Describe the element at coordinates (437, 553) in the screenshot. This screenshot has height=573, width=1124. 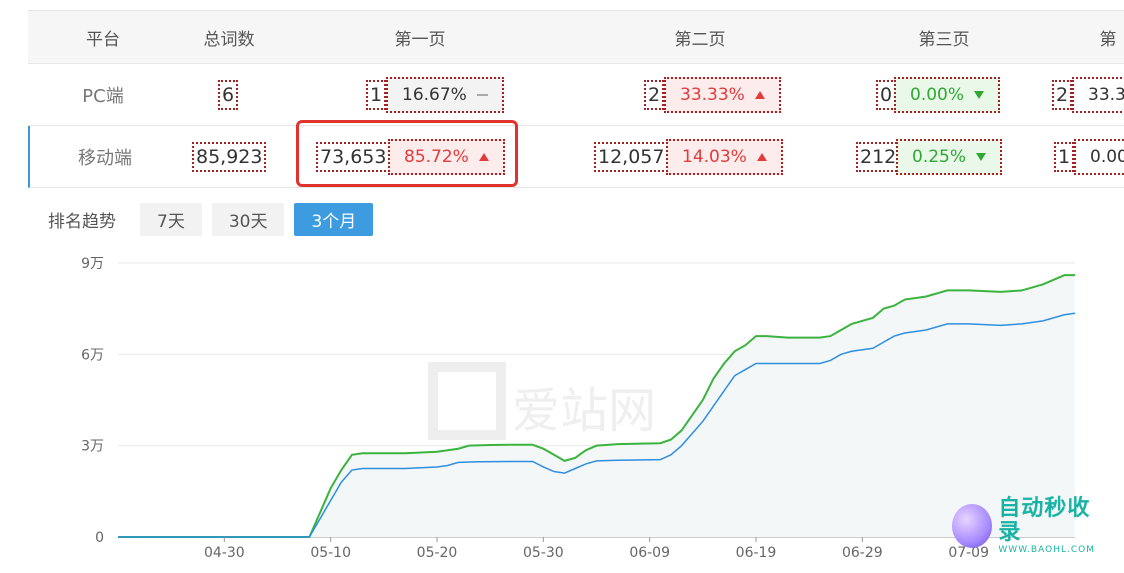
I see `x-tick-label: 05-20` at that location.